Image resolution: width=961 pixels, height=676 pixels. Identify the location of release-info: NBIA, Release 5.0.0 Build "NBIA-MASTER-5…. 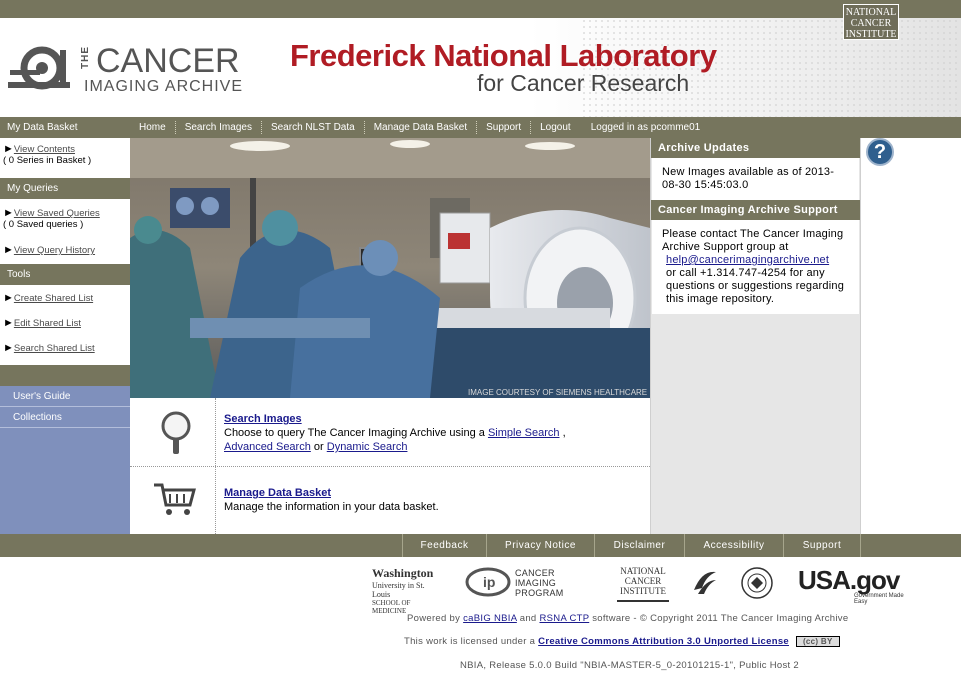
(629, 665).